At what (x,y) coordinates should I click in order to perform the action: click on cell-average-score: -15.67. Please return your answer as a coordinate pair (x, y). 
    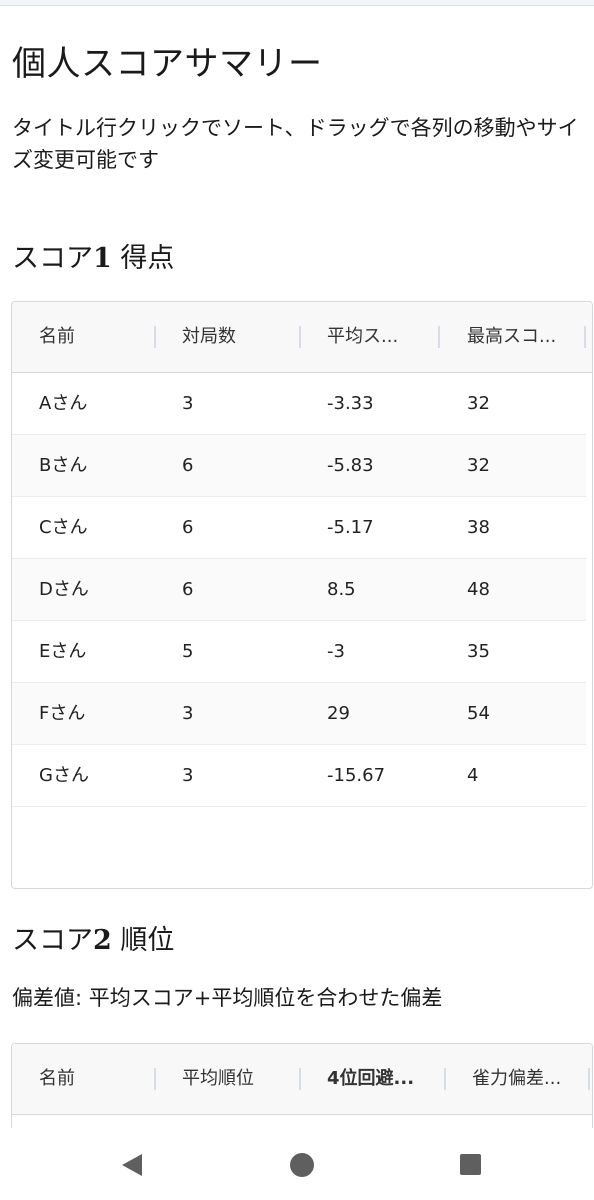
    Looking at the image, I should click on (356, 775).